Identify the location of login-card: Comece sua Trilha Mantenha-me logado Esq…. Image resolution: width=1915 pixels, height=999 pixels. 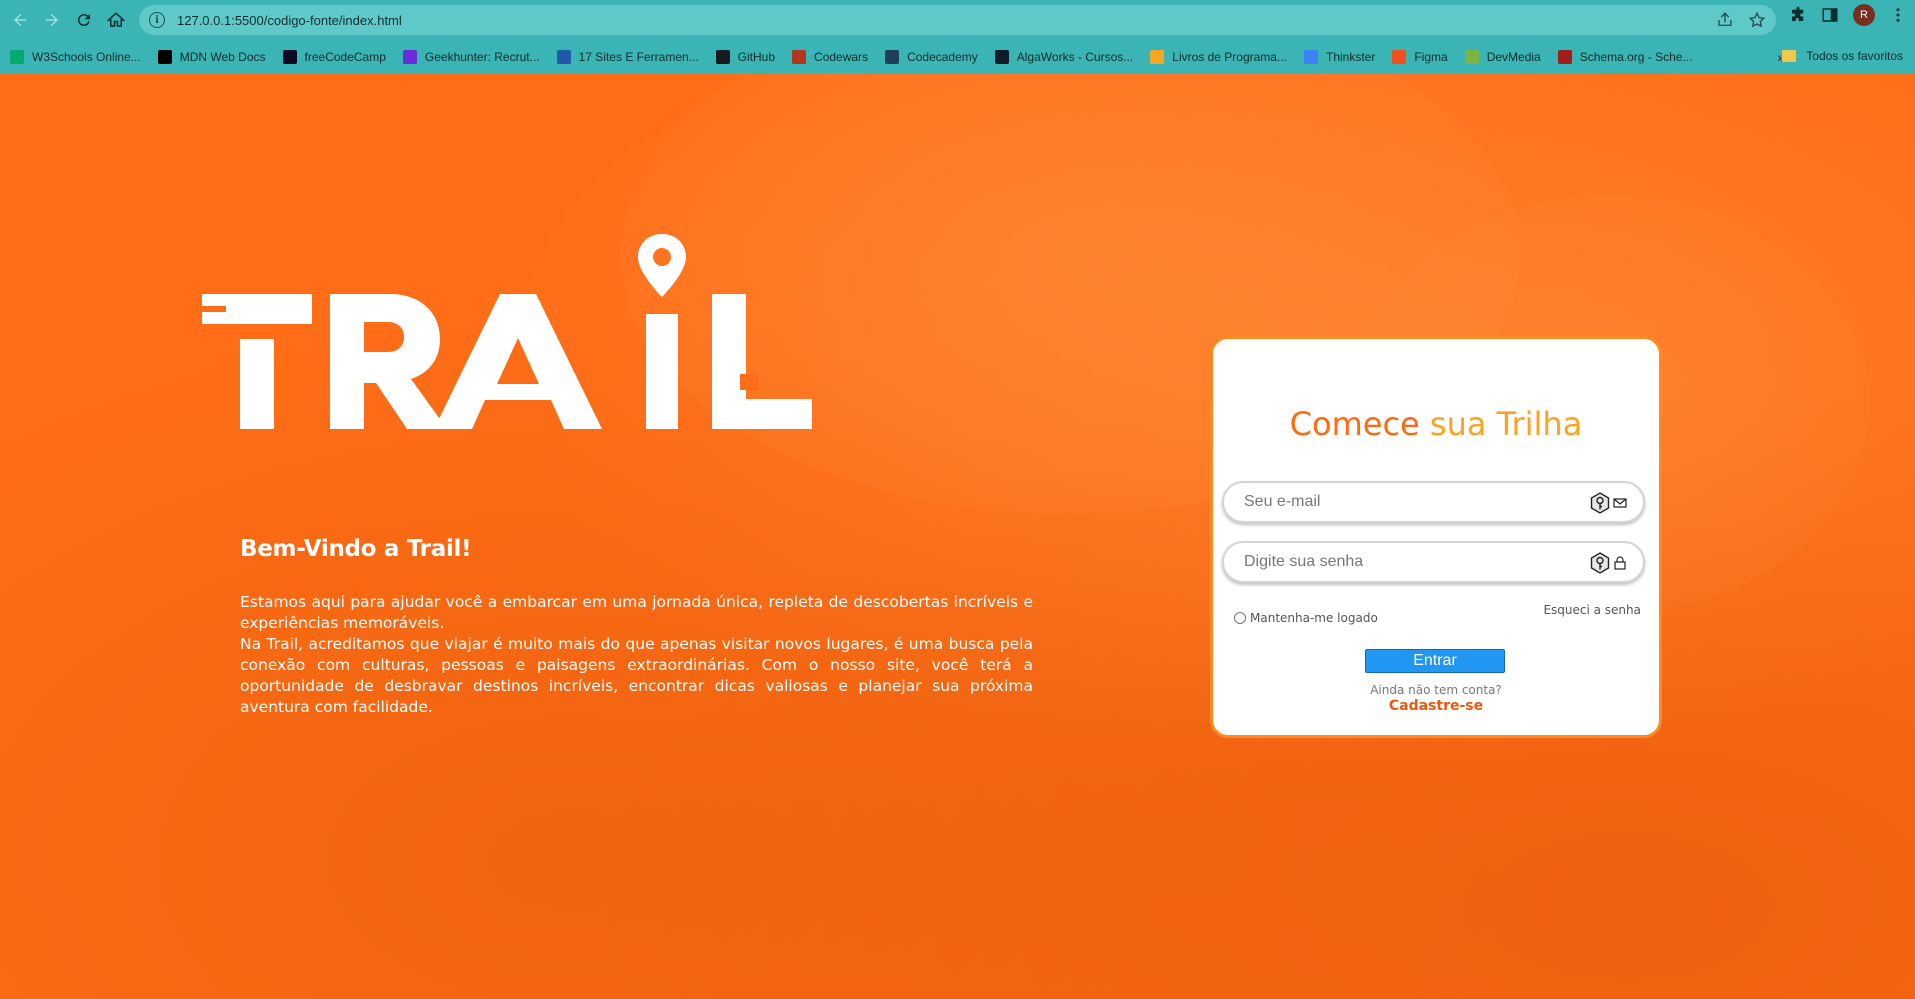
(1436, 537).